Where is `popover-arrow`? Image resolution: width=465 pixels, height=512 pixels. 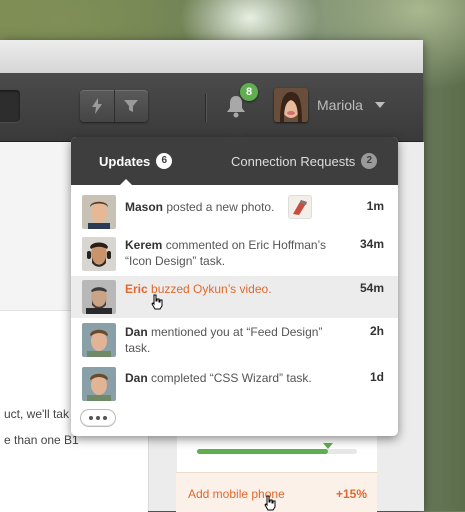 popover-arrow is located at coordinates (237, 133).